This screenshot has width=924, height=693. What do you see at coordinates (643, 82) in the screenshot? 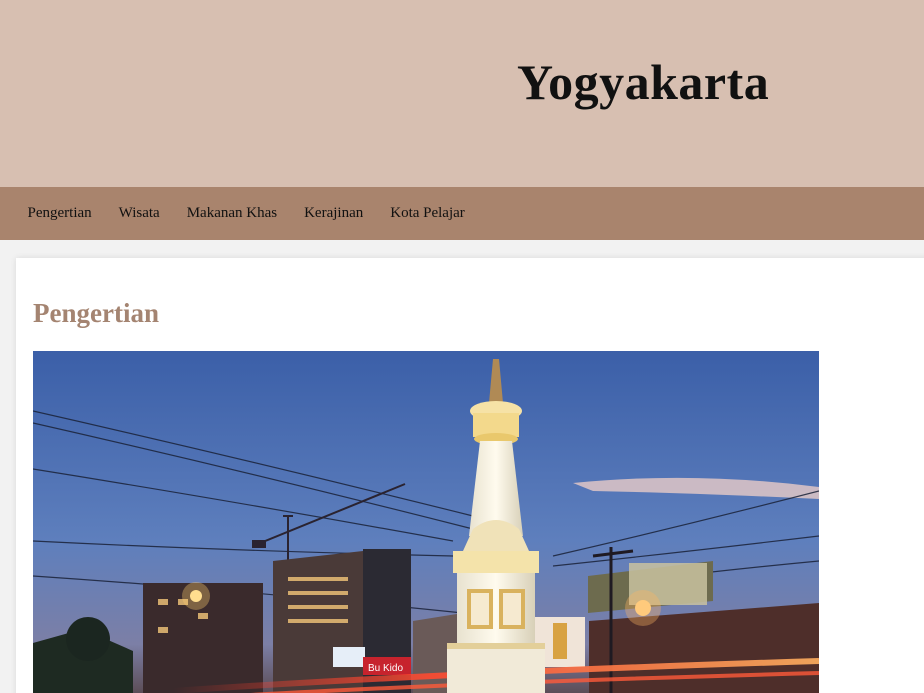
I see `site-title: Yogyakarta` at bounding box center [643, 82].